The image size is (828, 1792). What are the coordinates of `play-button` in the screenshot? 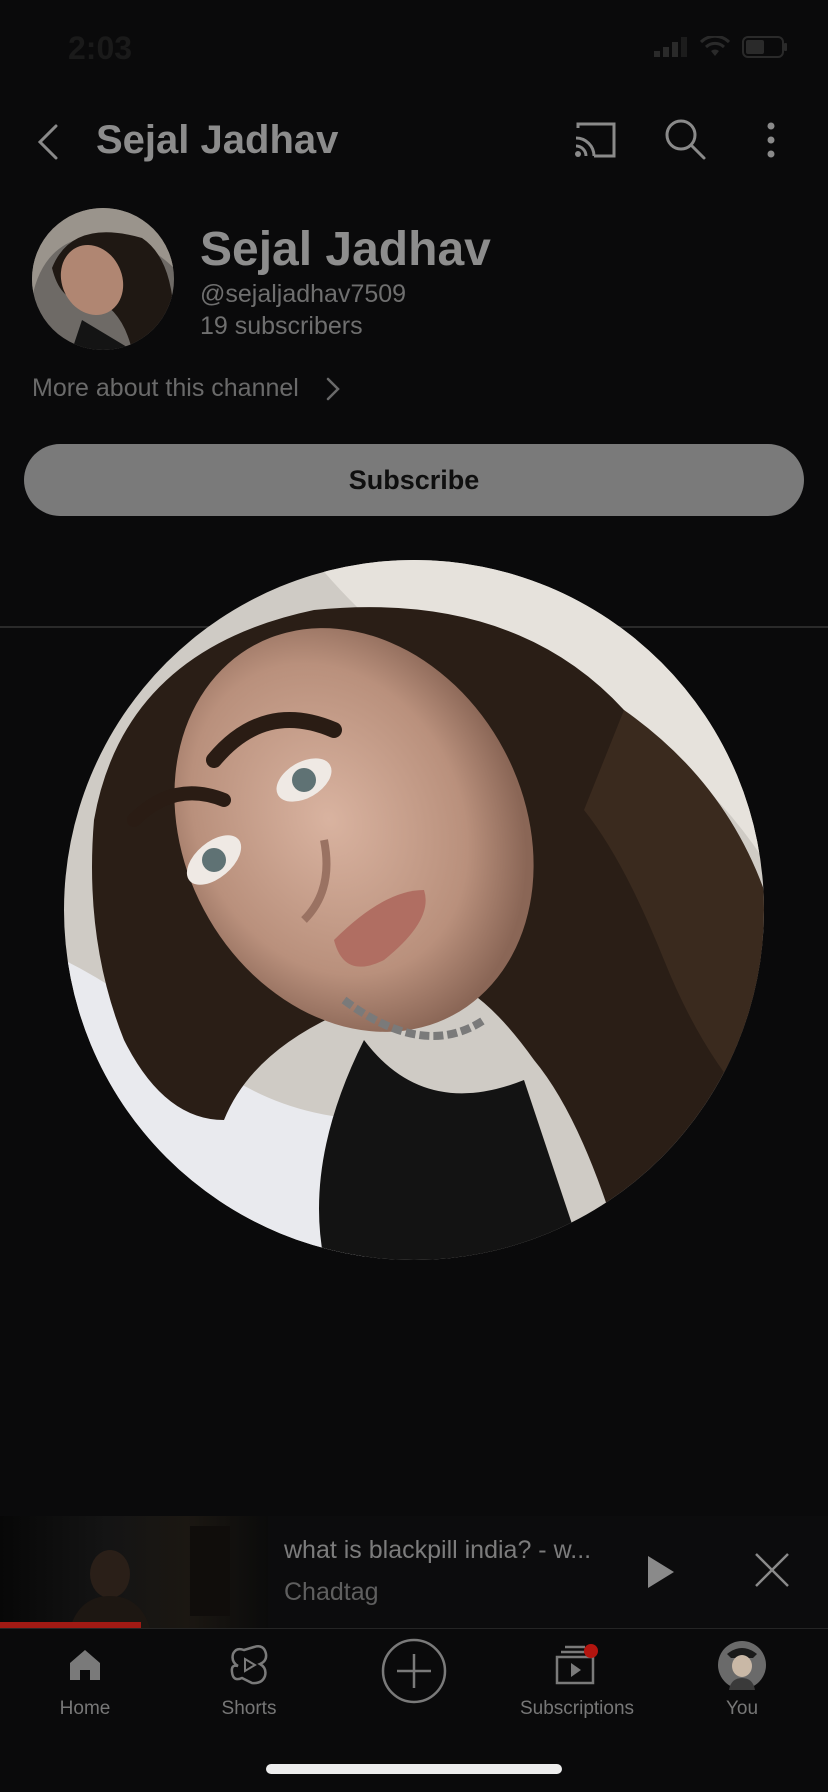 It's located at (660, 1572).